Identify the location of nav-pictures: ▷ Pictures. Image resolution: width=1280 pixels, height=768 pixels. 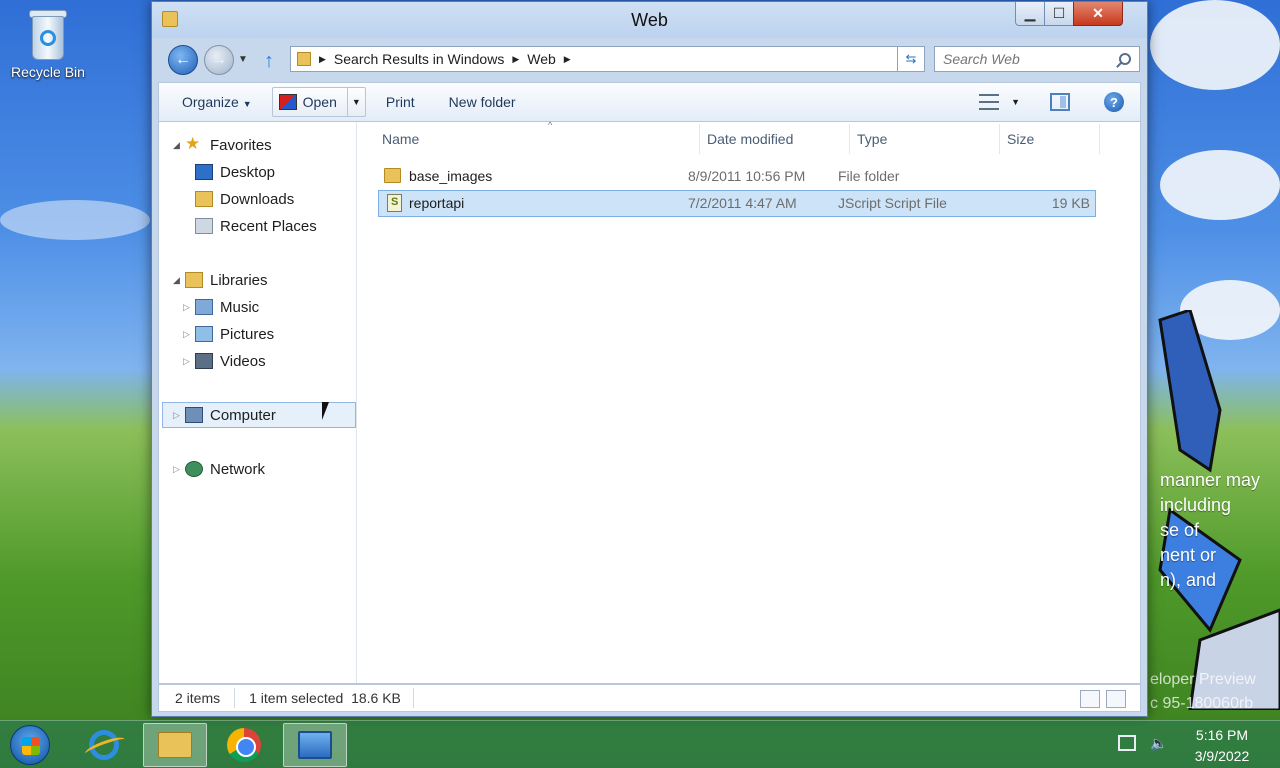
(257, 334).